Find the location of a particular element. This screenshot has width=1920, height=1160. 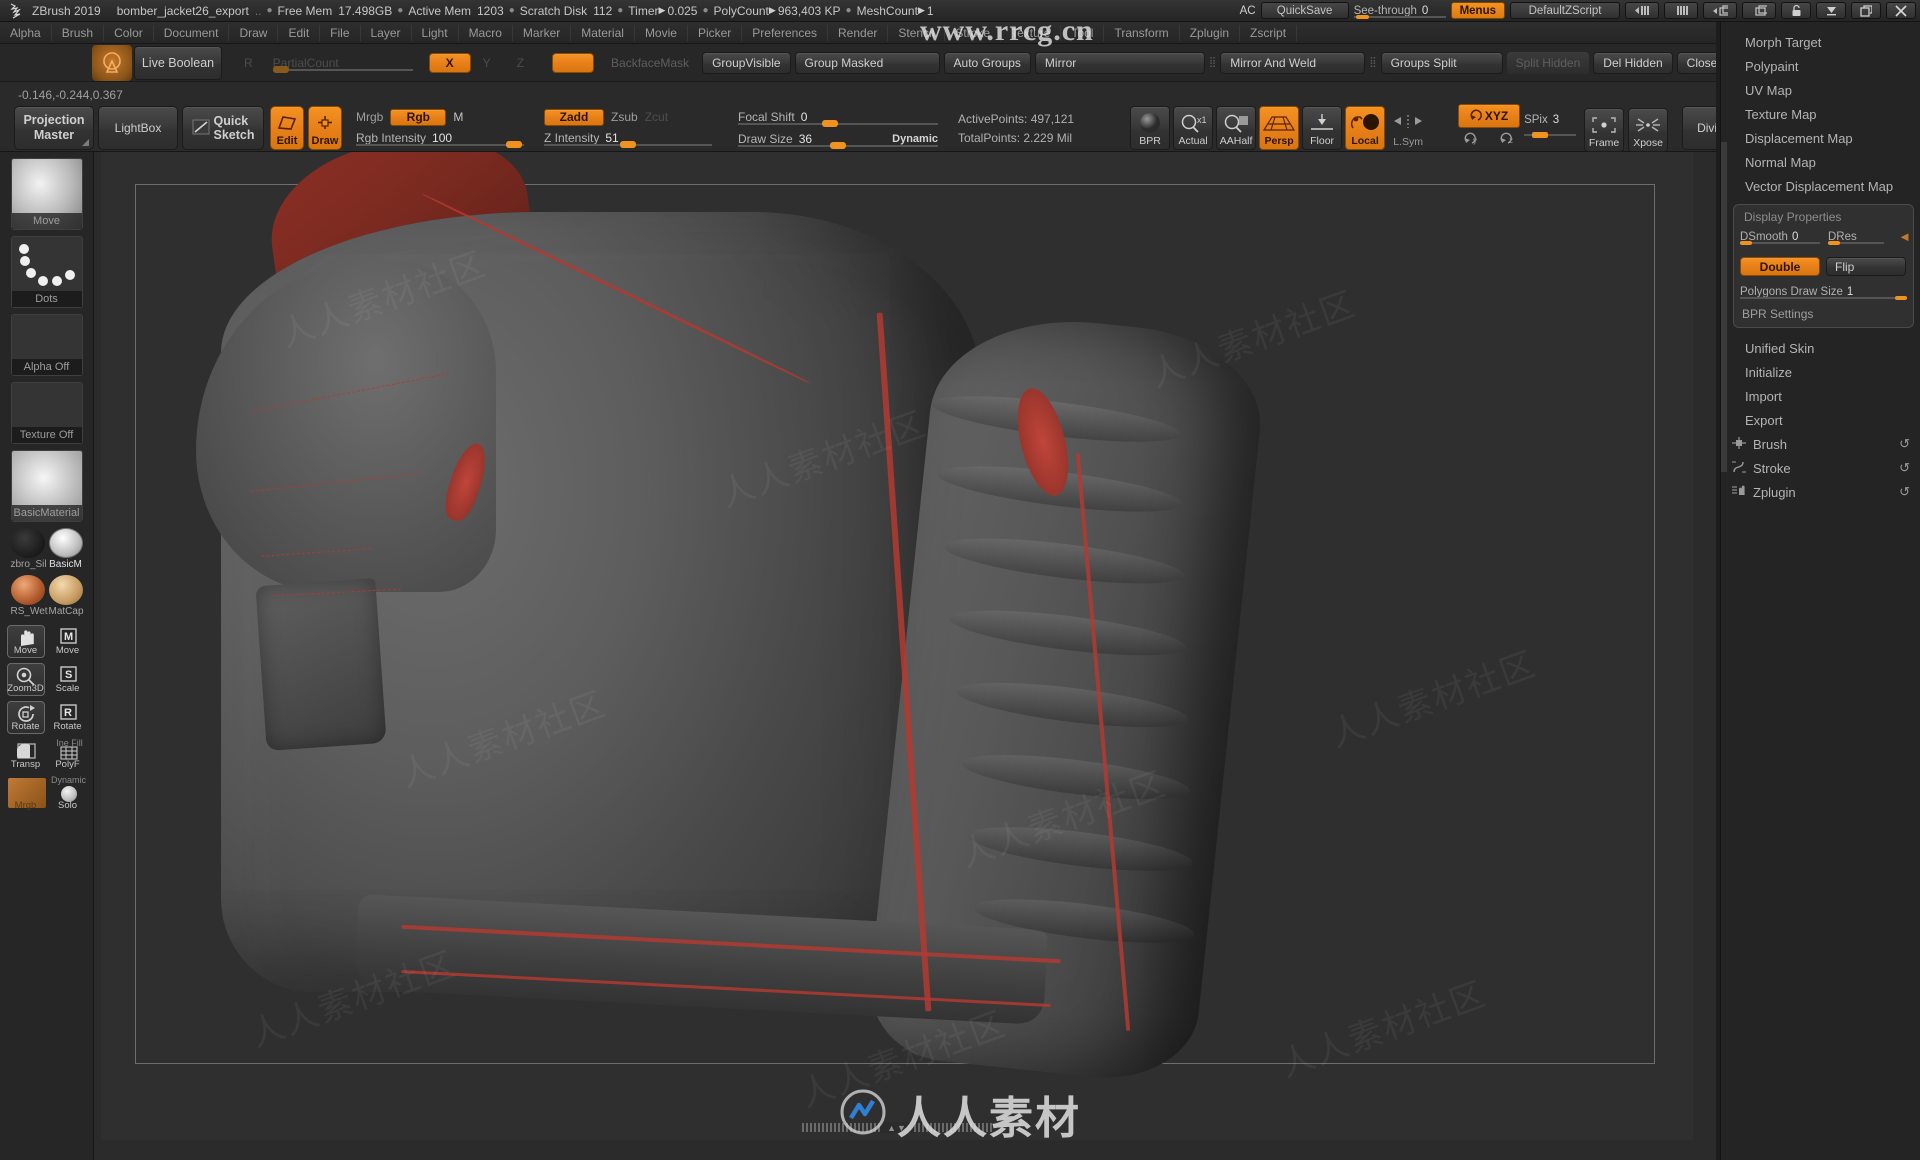

menu-file: File is located at coordinates (340, 32).